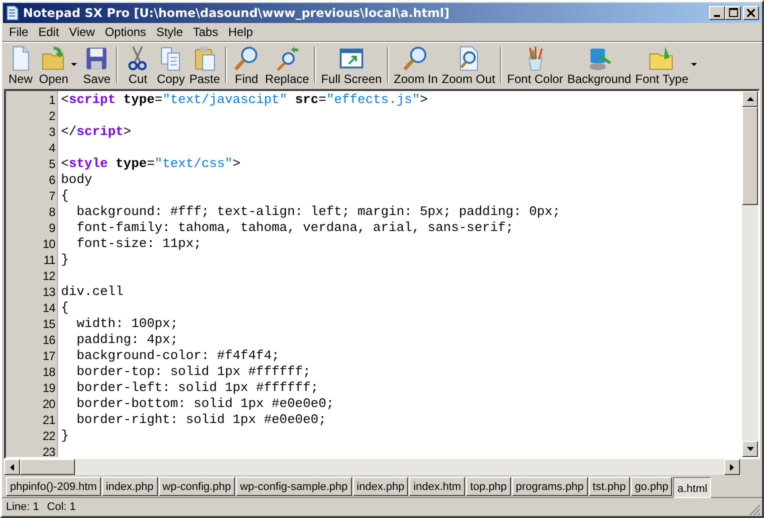 The height and width of the screenshot is (518, 764). I want to click on file-tab: wp-config-sample.php, so click(294, 486).